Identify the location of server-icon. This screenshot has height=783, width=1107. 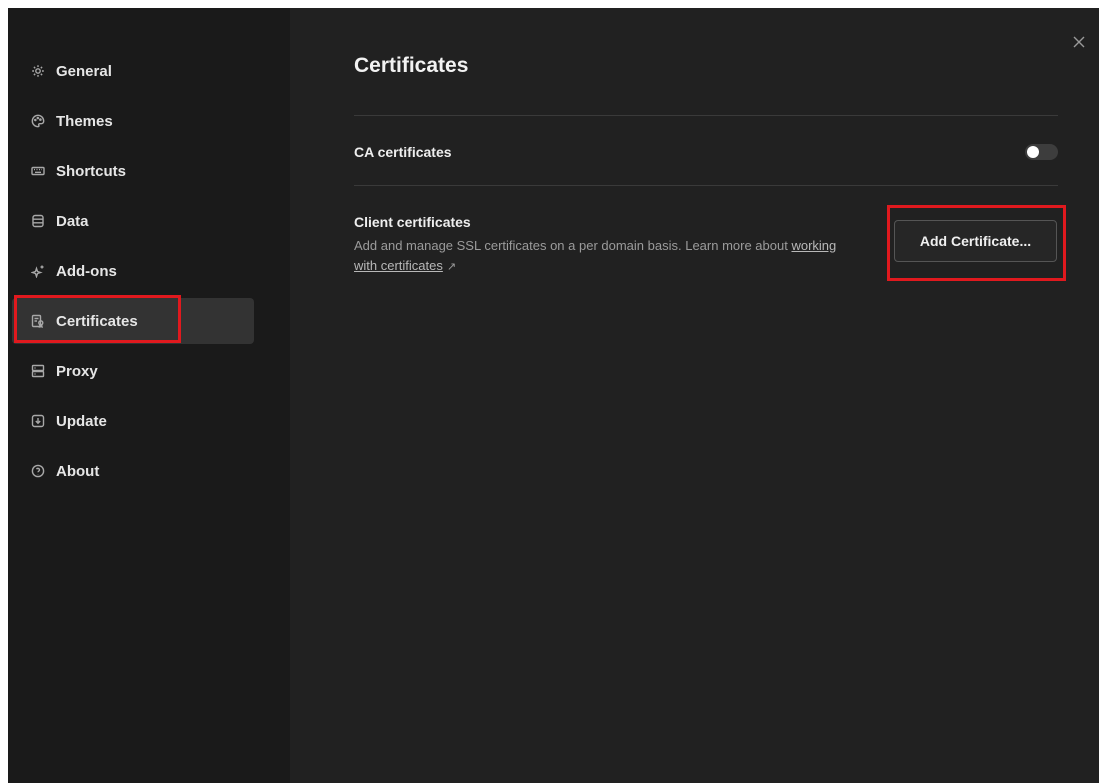
(38, 371).